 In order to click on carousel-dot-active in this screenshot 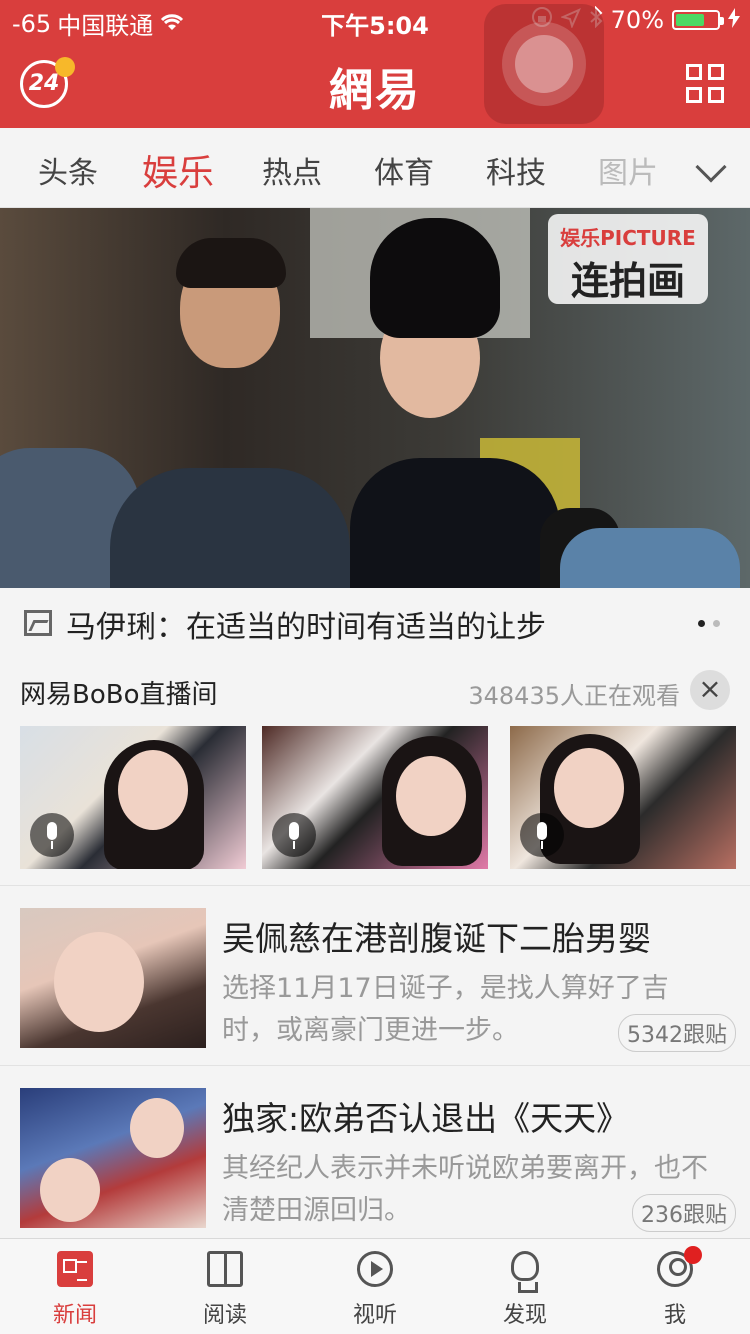, I will do `click(701, 623)`.